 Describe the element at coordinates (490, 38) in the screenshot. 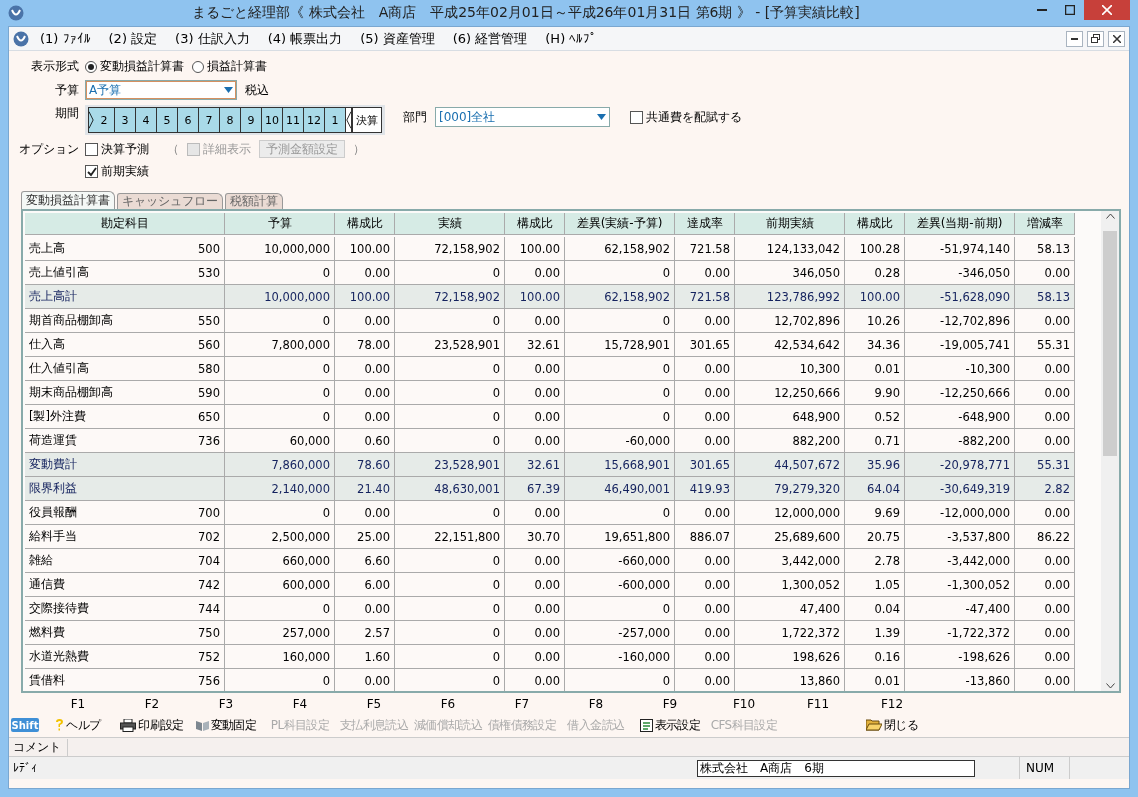

I see `menu-item: (6) 経営管理` at that location.